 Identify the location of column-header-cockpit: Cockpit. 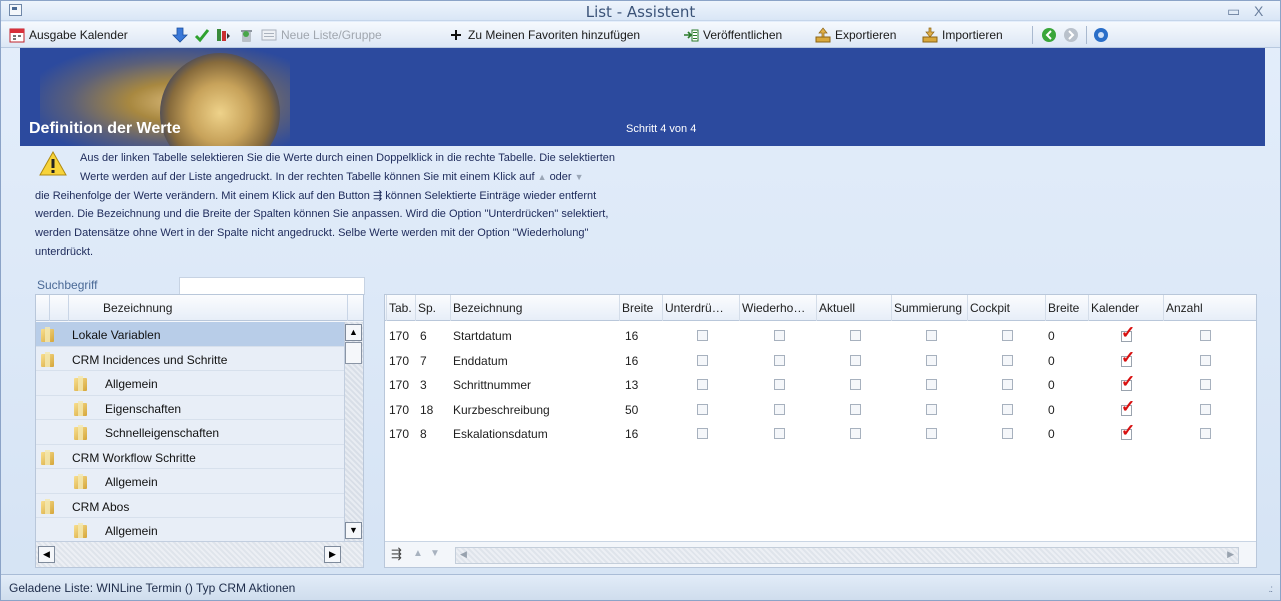
(990, 308).